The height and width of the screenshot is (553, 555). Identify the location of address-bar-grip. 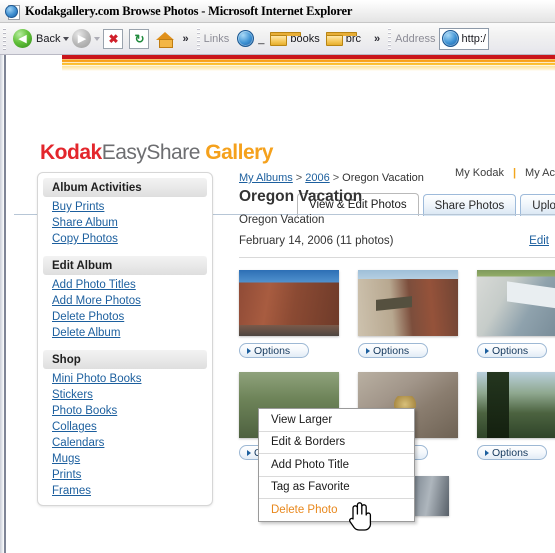
(390, 38).